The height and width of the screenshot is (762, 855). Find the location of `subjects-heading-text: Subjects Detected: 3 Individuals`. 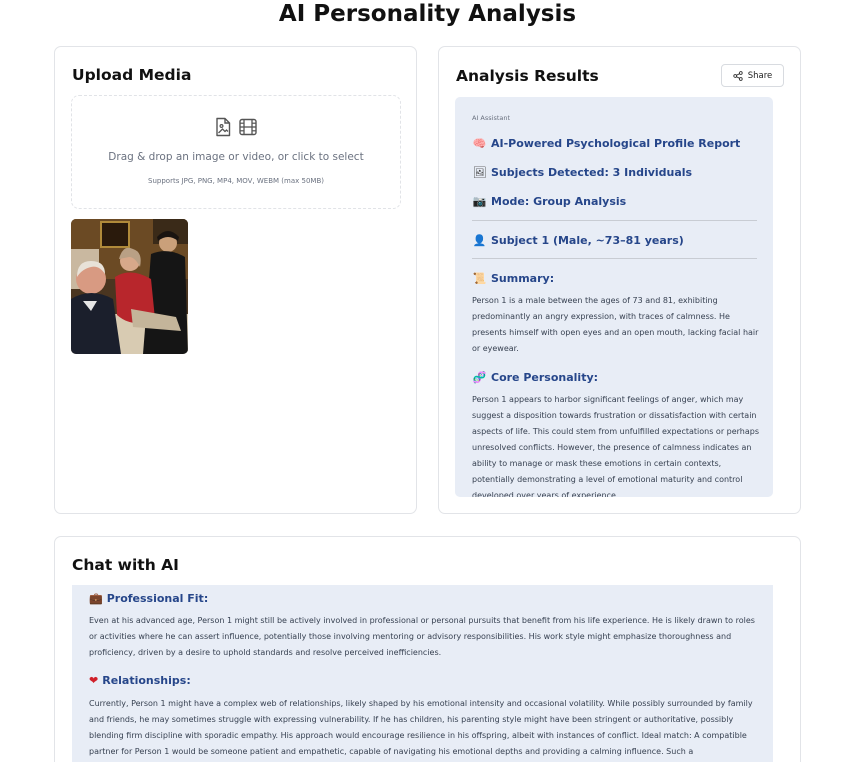

subjects-heading-text: Subjects Detected: 3 Individuals is located at coordinates (592, 172).